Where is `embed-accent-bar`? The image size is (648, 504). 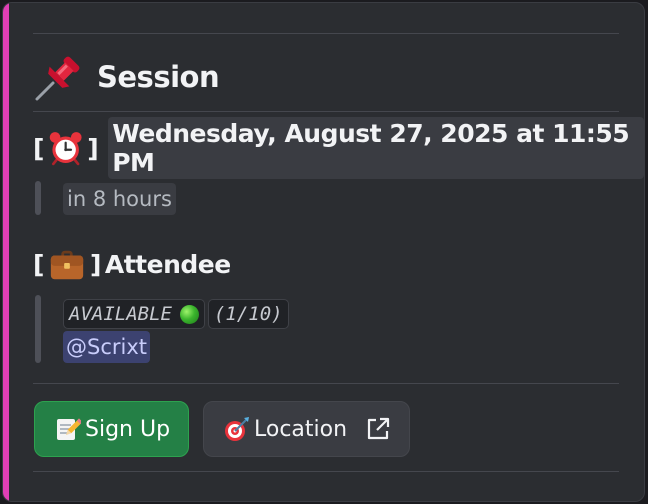
embed-accent-bar is located at coordinates (6, 252).